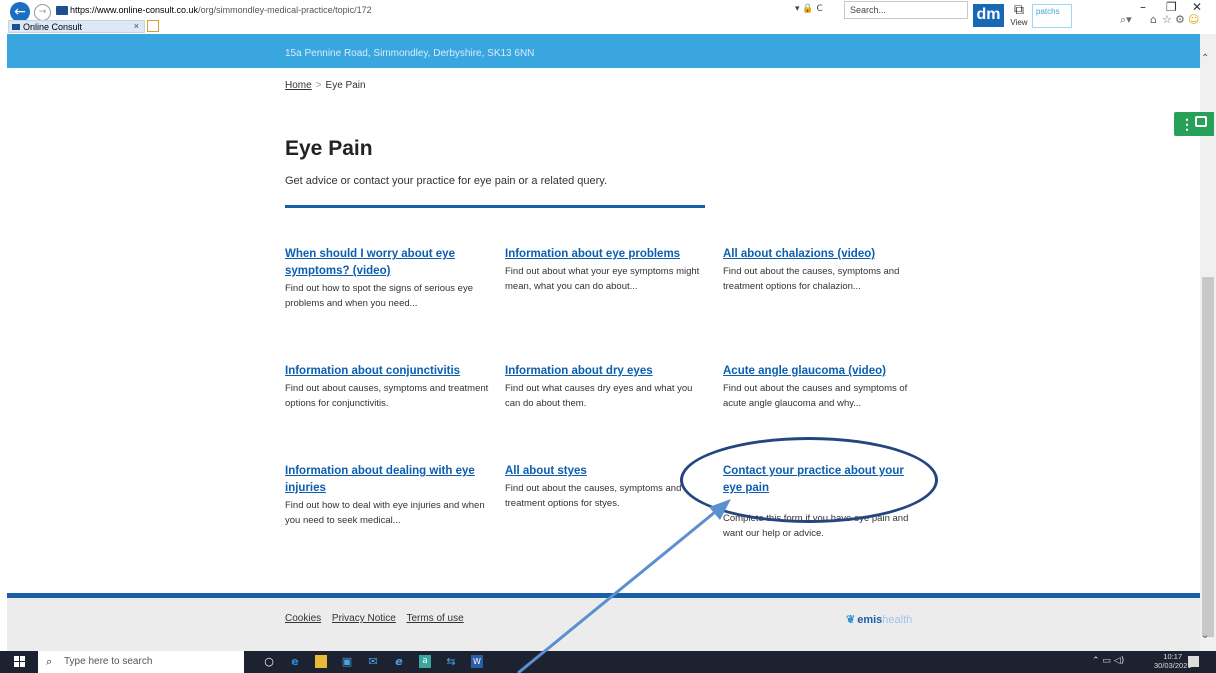 The height and width of the screenshot is (673, 1216). I want to click on dm-extension-button: dm, so click(988, 15).